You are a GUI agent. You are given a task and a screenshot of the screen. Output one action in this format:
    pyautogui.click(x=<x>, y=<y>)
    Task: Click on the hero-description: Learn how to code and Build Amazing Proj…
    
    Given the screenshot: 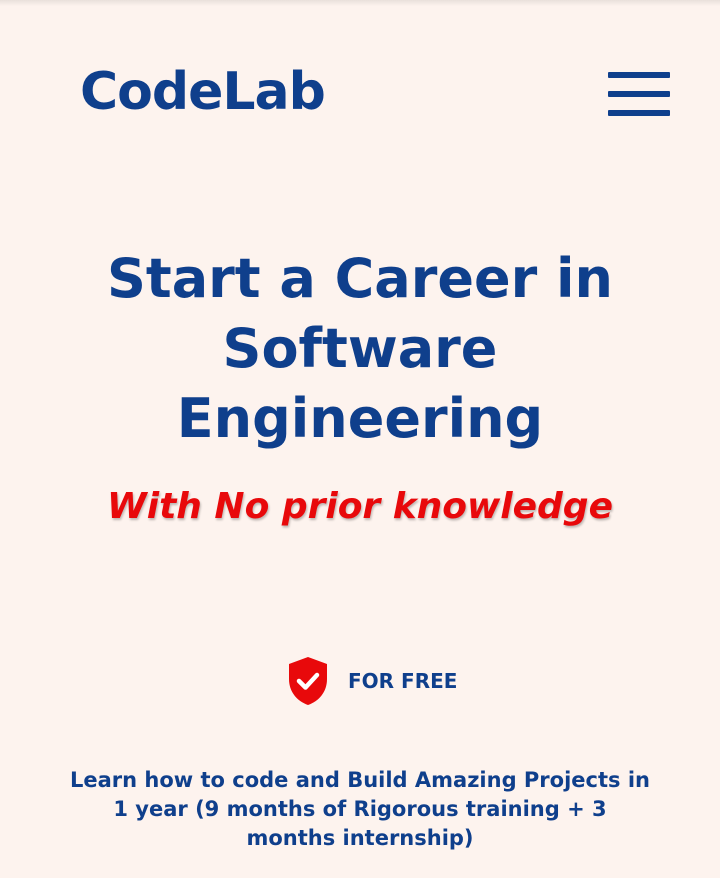 What is the action you would take?
    pyautogui.click(x=360, y=809)
    